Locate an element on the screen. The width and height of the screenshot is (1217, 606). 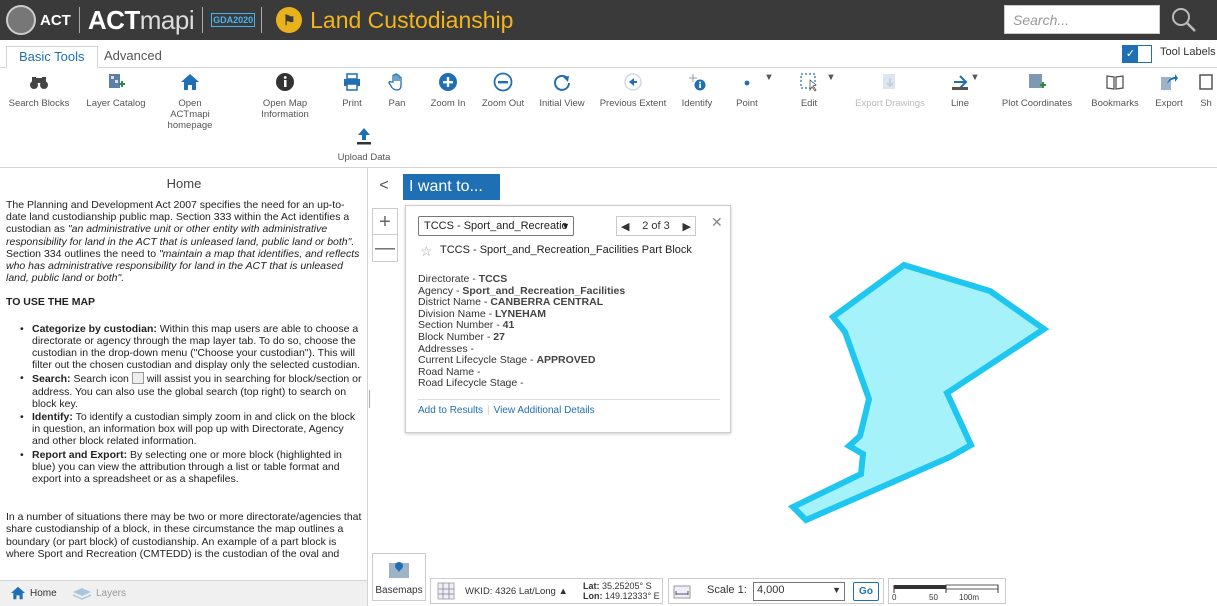
identify-button: Identify is located at coordinates (697, 90).